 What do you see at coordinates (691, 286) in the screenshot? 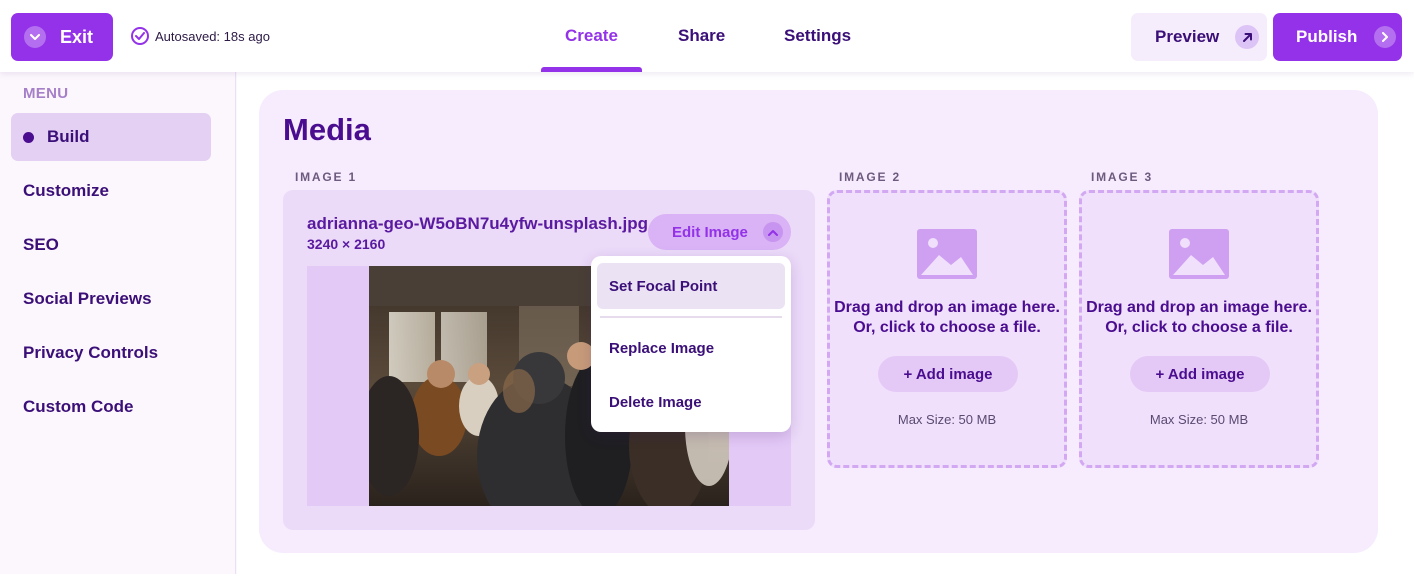
I see `set-focal-point-option: Set Focal Point` at bounding box center [691, 286].